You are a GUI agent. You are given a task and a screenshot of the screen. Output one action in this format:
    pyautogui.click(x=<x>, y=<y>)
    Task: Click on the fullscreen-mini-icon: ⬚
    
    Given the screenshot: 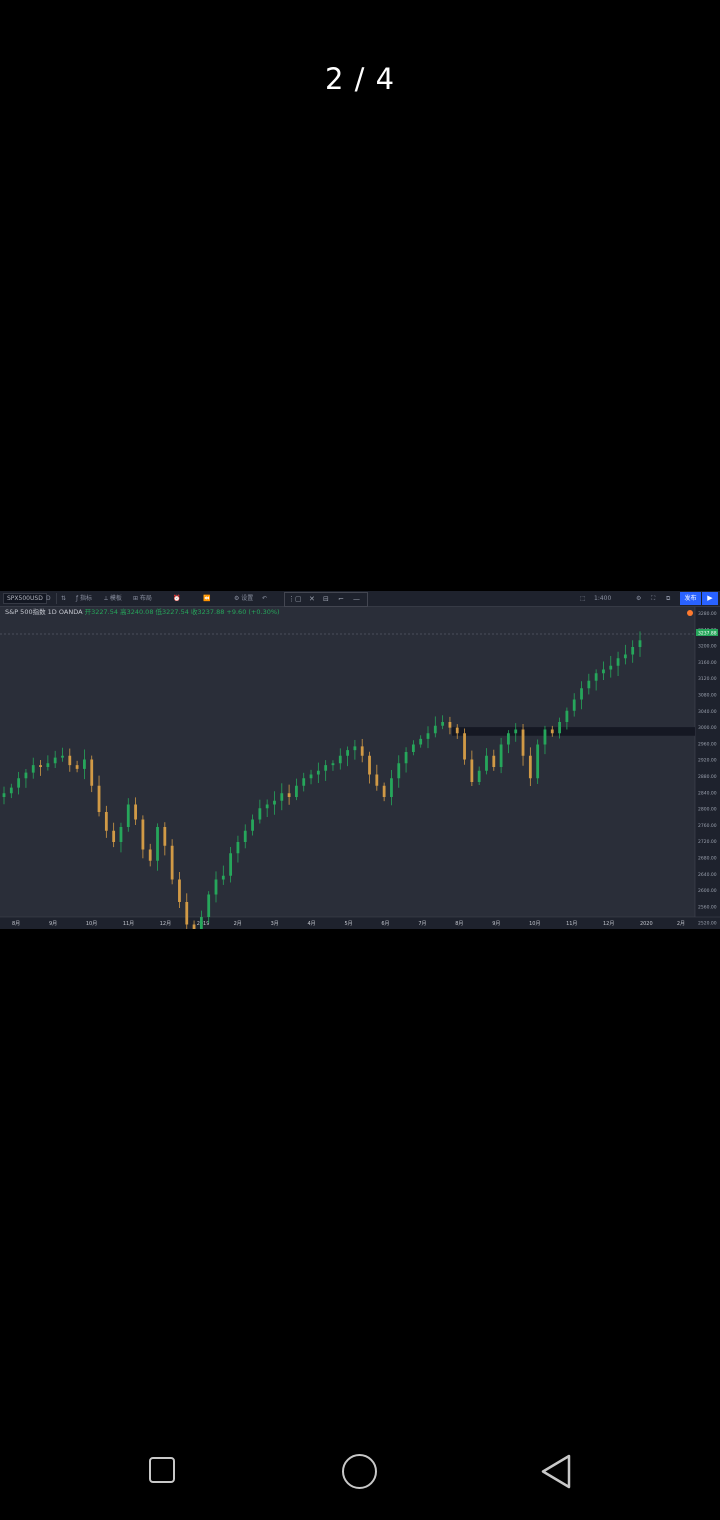 What is the action you would take?
    pyautogui.click(x=583, y=598)
    